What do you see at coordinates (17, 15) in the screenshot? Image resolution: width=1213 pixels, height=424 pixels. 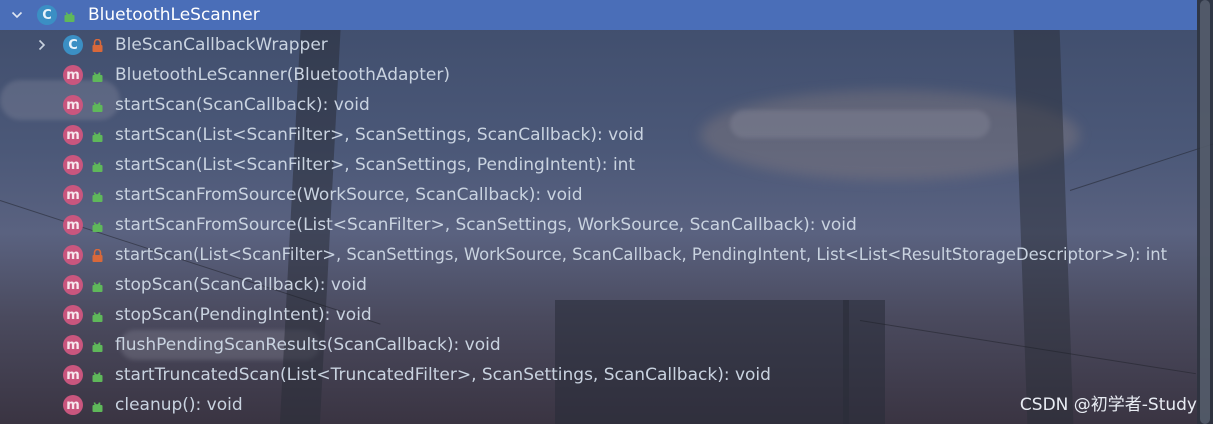 I see `chevron-down-icon` at bounding box center [17, 15].